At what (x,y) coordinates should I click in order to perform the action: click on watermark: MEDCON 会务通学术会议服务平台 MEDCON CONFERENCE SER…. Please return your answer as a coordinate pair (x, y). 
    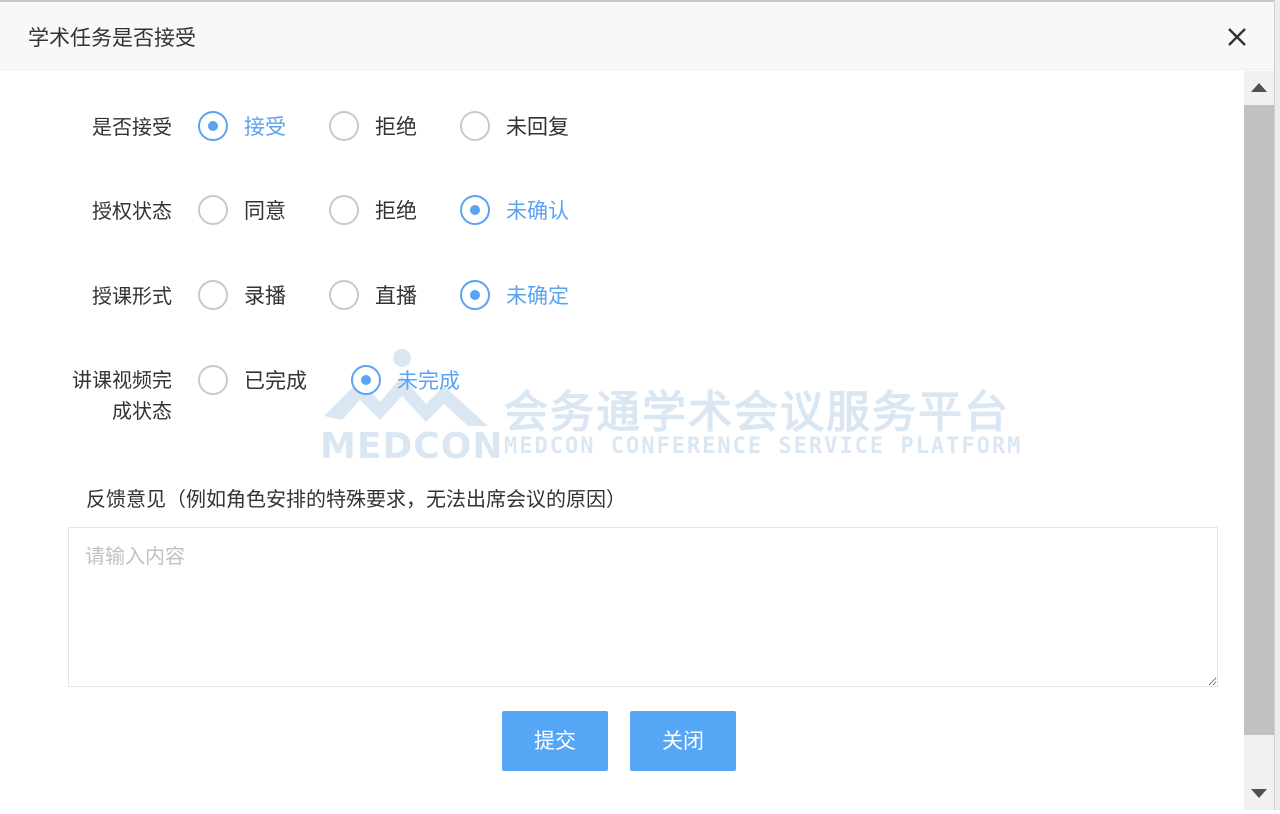
    Looking at the image, I should click on (669, 406).